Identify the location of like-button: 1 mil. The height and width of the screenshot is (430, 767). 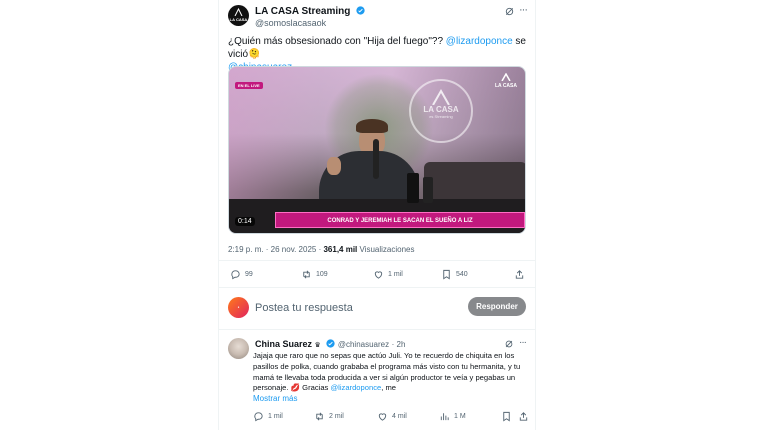
(388, 274).